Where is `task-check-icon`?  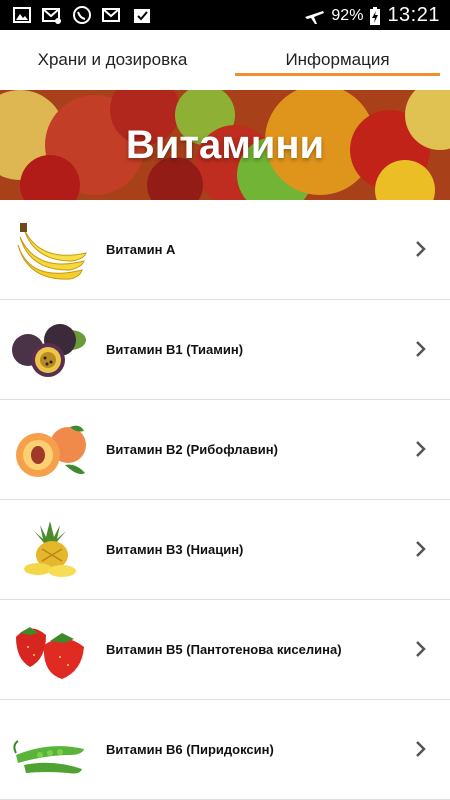 task-check-icon is located at coordinates (142, 16).